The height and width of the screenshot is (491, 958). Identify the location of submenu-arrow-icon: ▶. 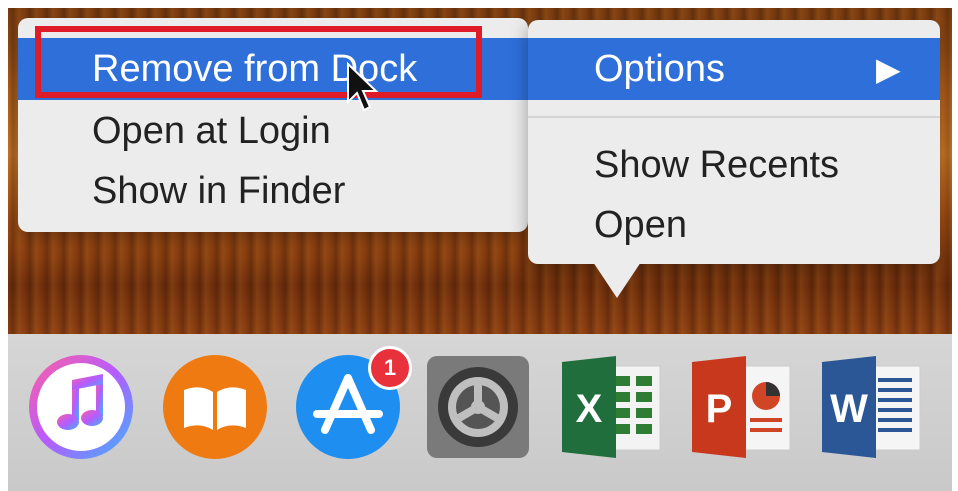
(888, 69).